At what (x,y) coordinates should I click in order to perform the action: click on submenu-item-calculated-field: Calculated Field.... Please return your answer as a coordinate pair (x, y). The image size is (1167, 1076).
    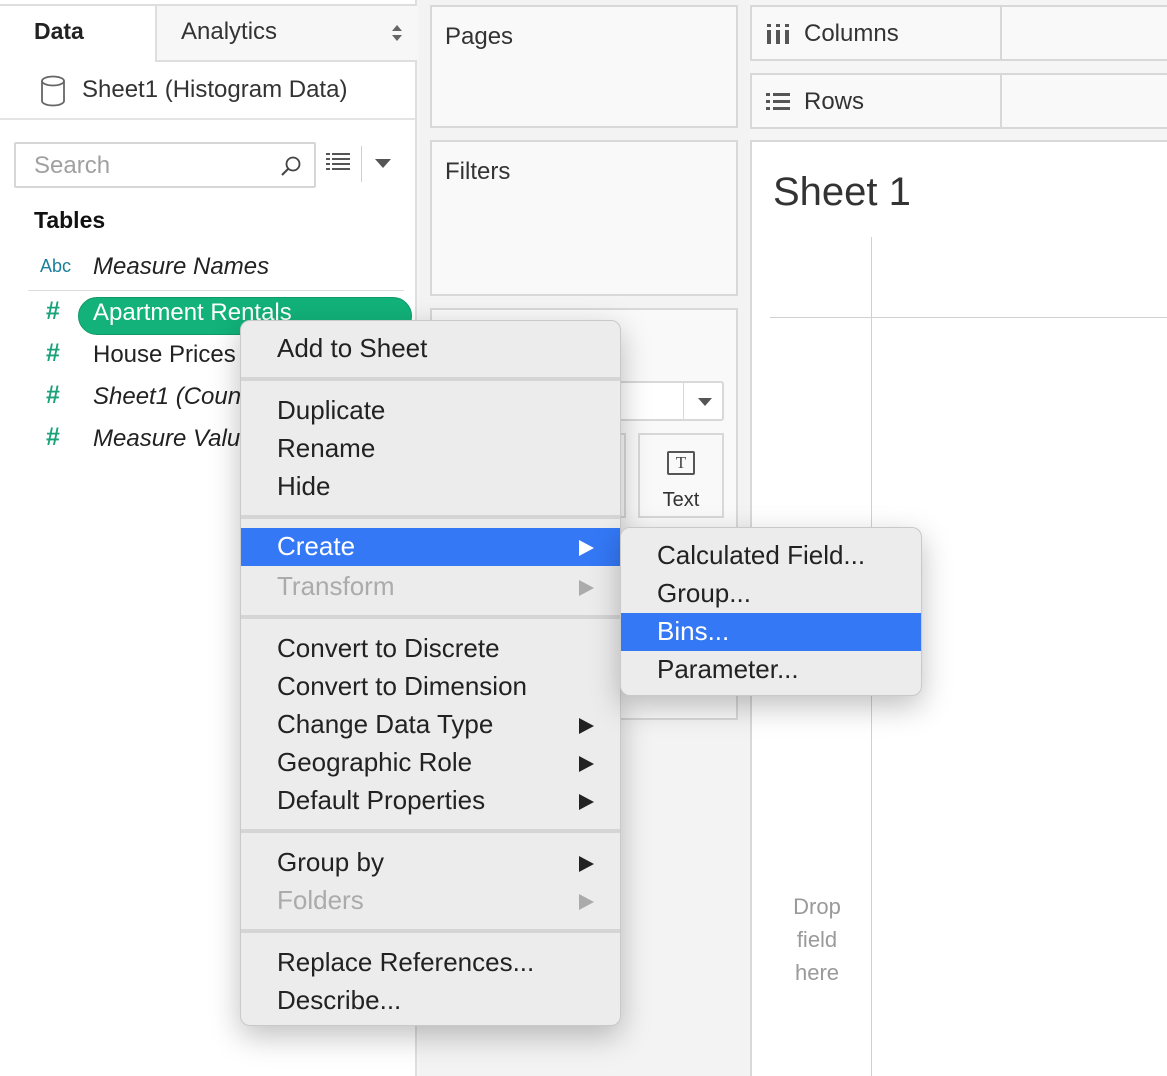
    Looking at the image, I should click on (771, 556).